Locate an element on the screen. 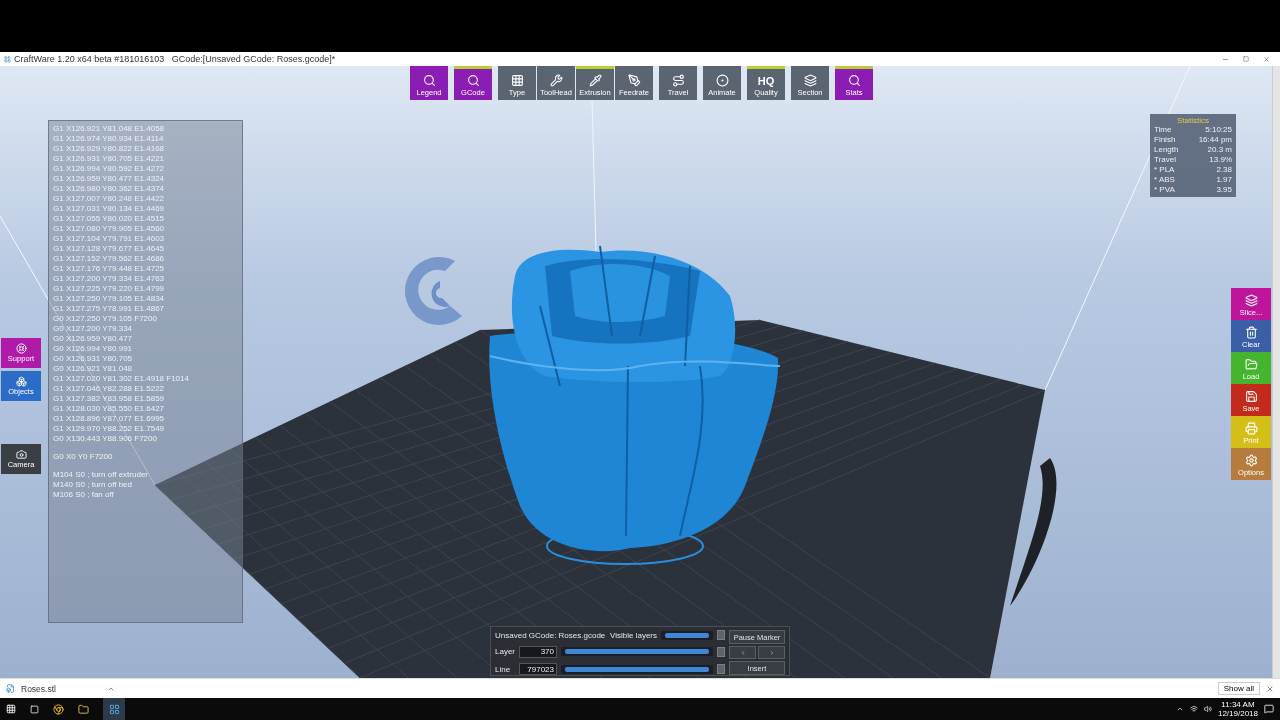 This screenshot has width=1280, height=720. app-icon is located at coordinates (114, 709).